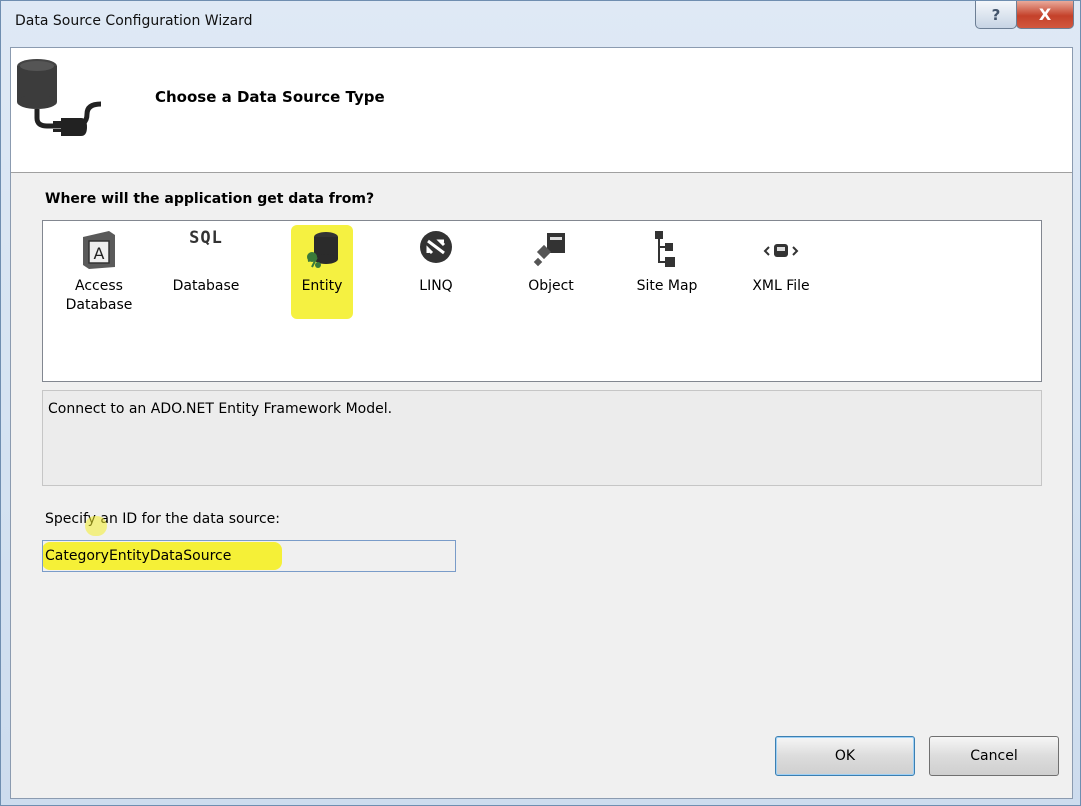 The image size is (1081, 806). Describe the element at coordinates (781, 286) in the screenshot. I see `source-item-label: XML File` at that location.